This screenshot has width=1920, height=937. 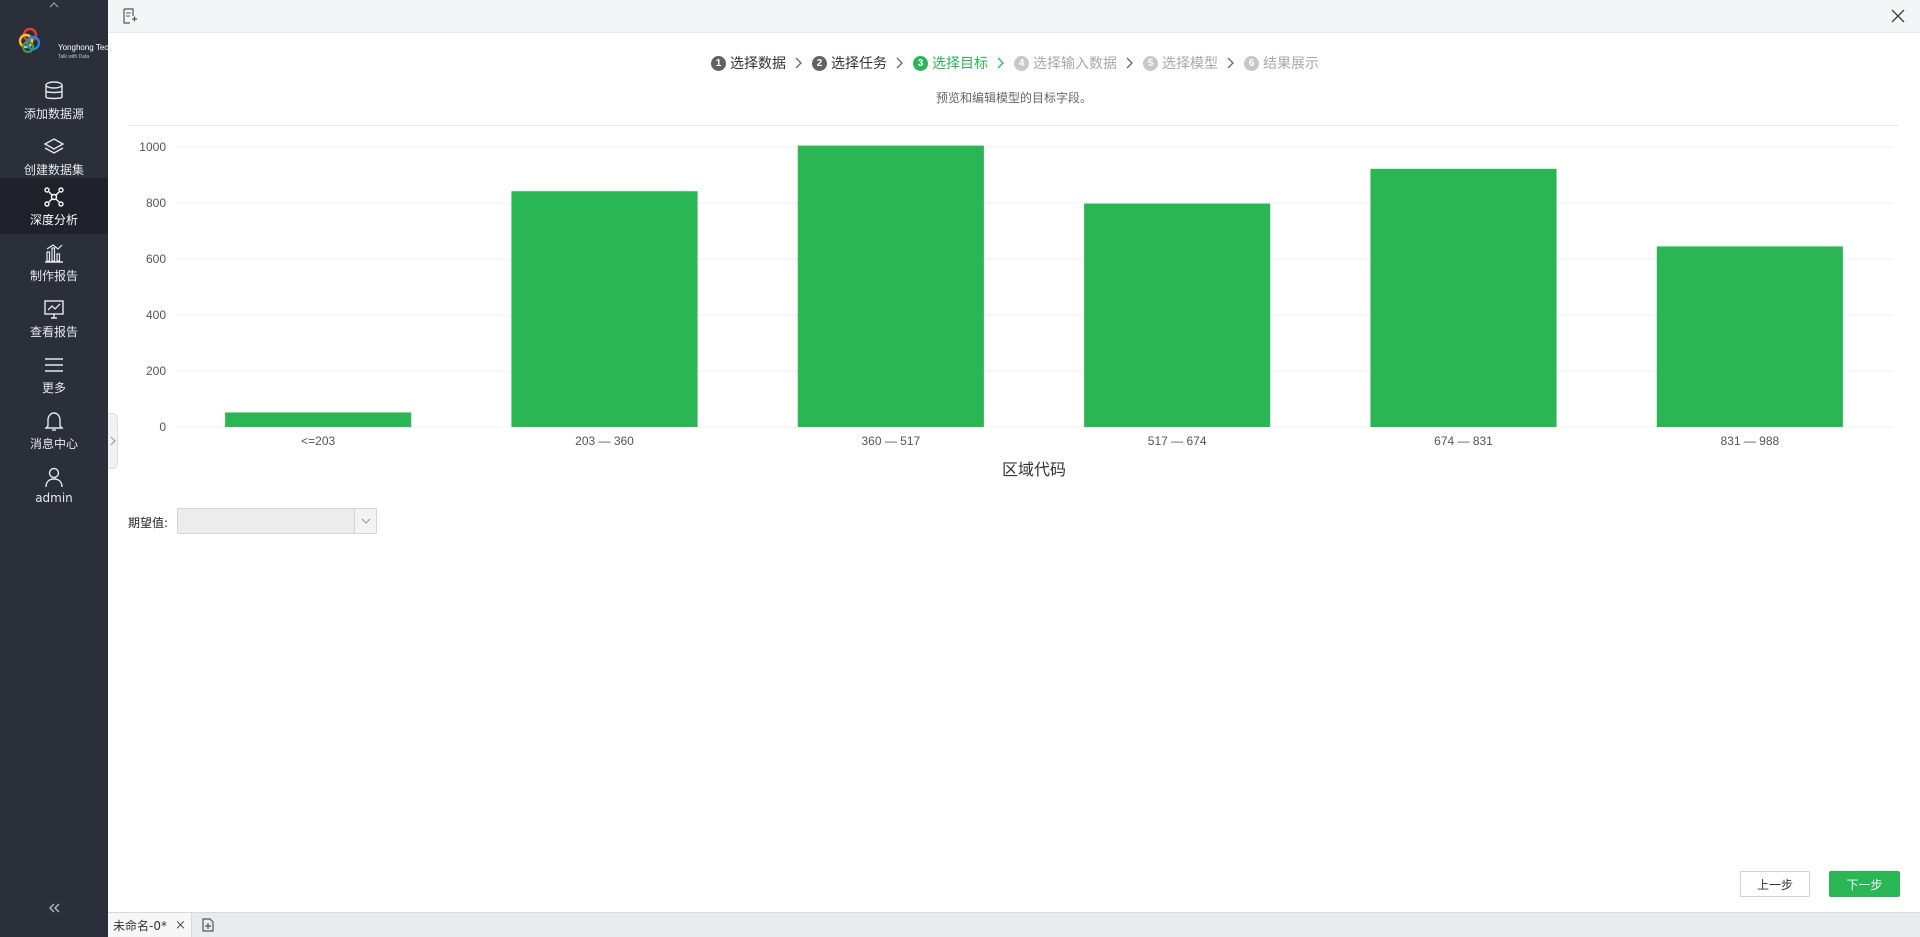 What do you see at coordinates (54, 253) in the screenshot?
I see `bar-chart-icon` at bounding box center [54, 253].